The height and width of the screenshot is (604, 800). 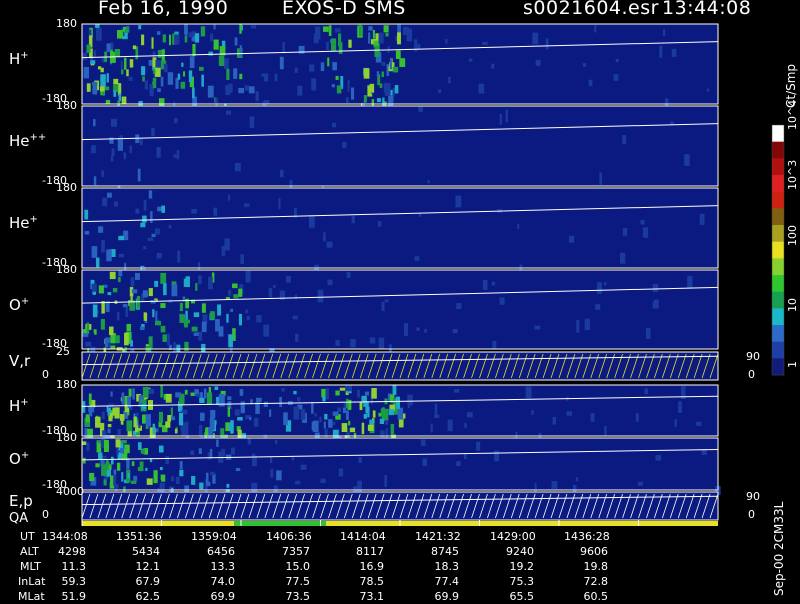 I want to click on ephemeris-cell: 72.8, so click(x=596, y=581).